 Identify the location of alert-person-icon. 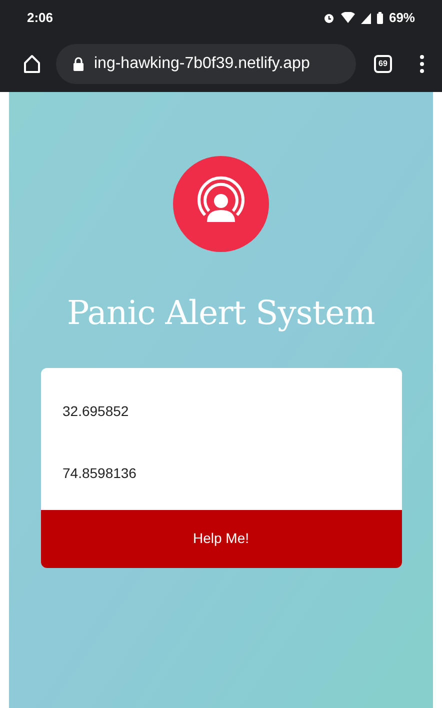
(221, 204).